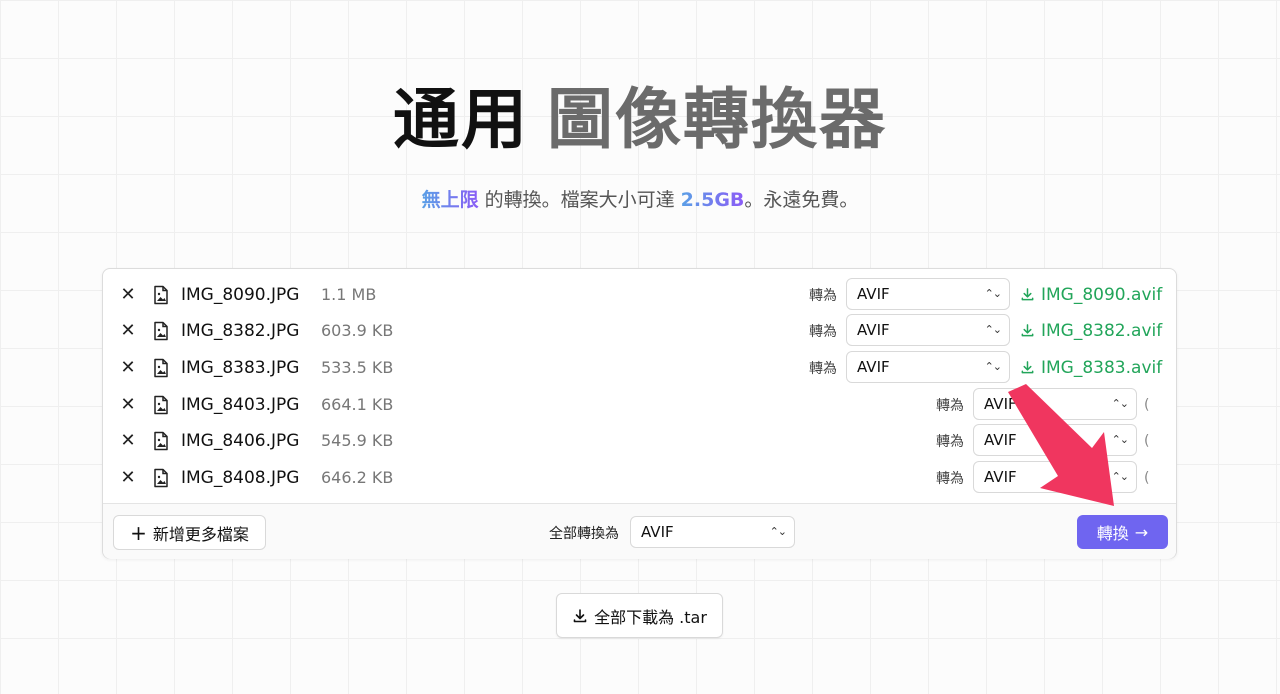  What do you see at coordinates (1141, 532) in the screenshot?
I see `arrow-right-icon: →` at bounding box center [1141, 532].